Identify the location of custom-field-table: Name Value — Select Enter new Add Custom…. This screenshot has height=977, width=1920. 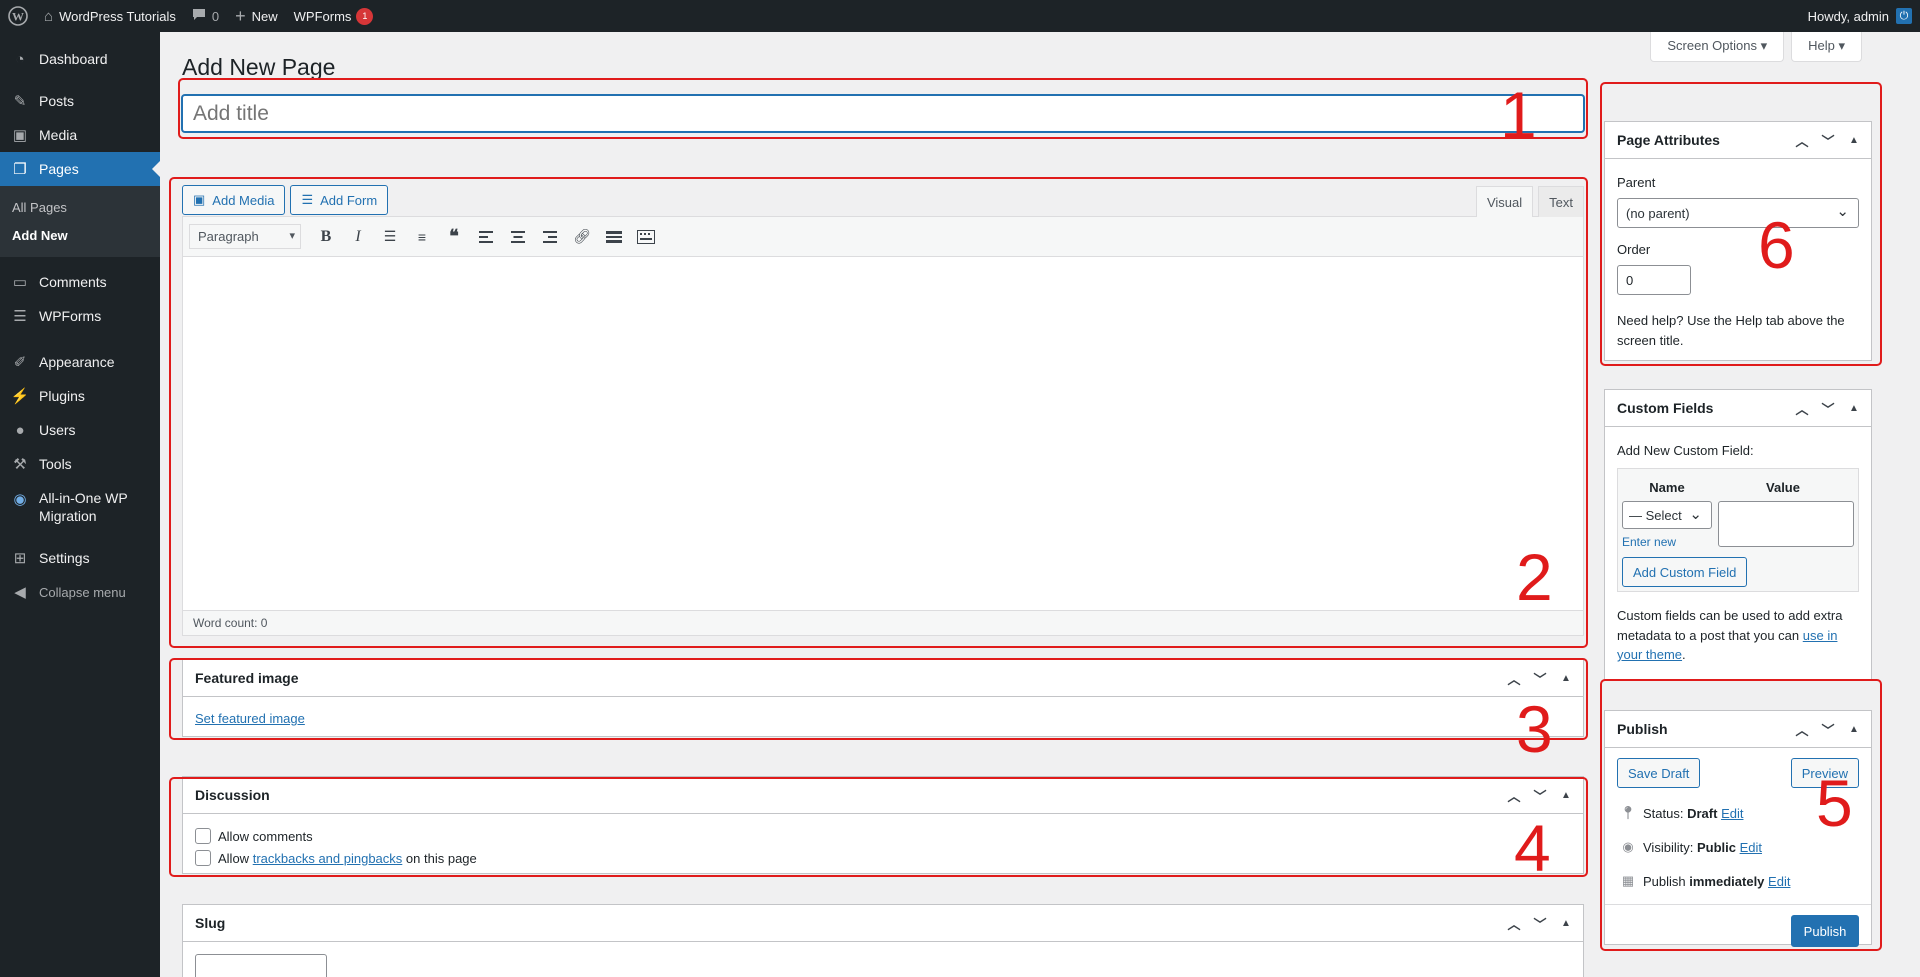
(1738, 530).